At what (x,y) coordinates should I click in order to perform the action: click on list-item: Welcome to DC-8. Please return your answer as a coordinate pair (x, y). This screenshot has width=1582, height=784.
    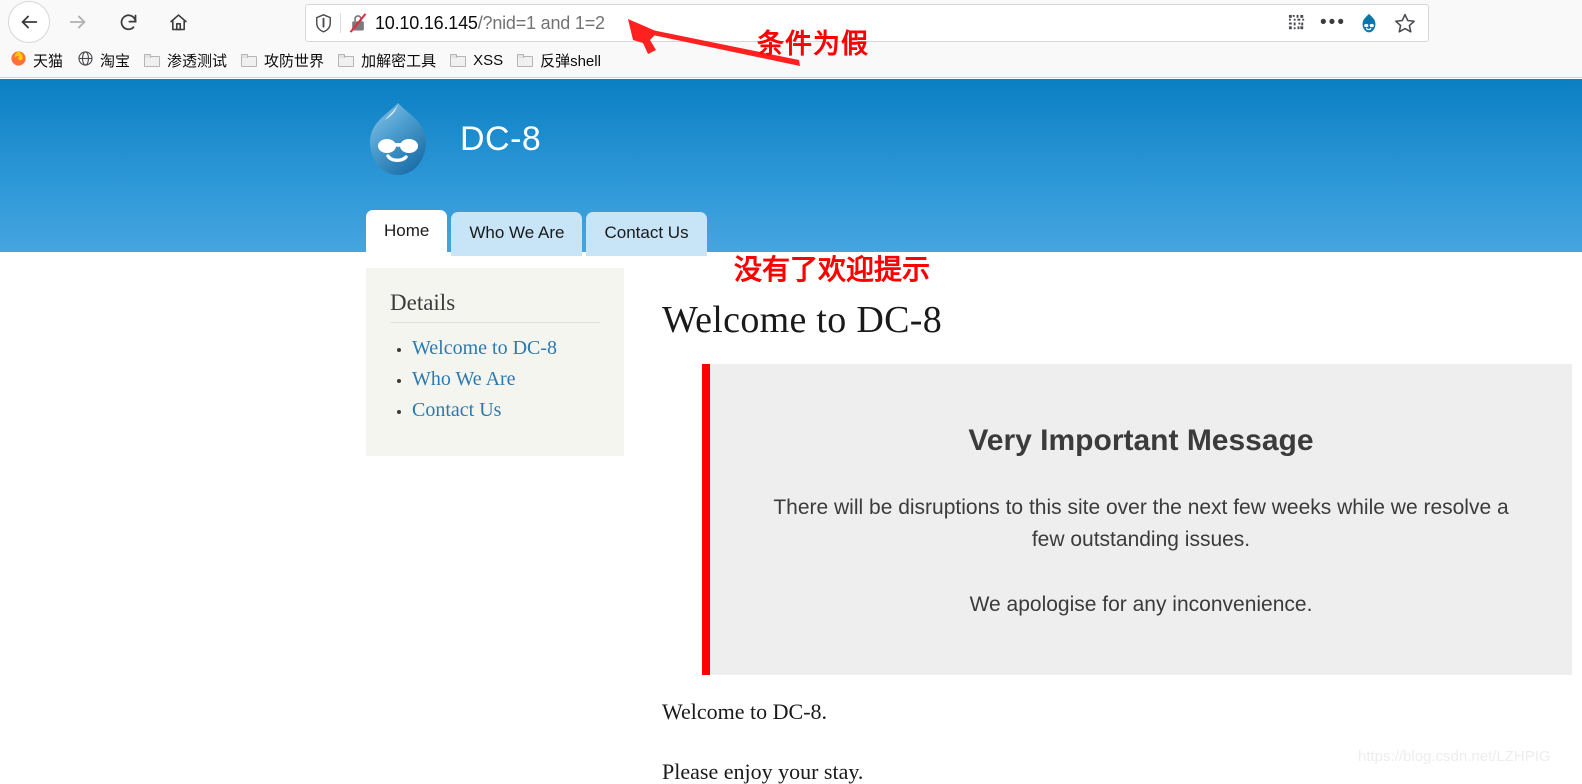
    Looking at the image, I should click on (506, 348).